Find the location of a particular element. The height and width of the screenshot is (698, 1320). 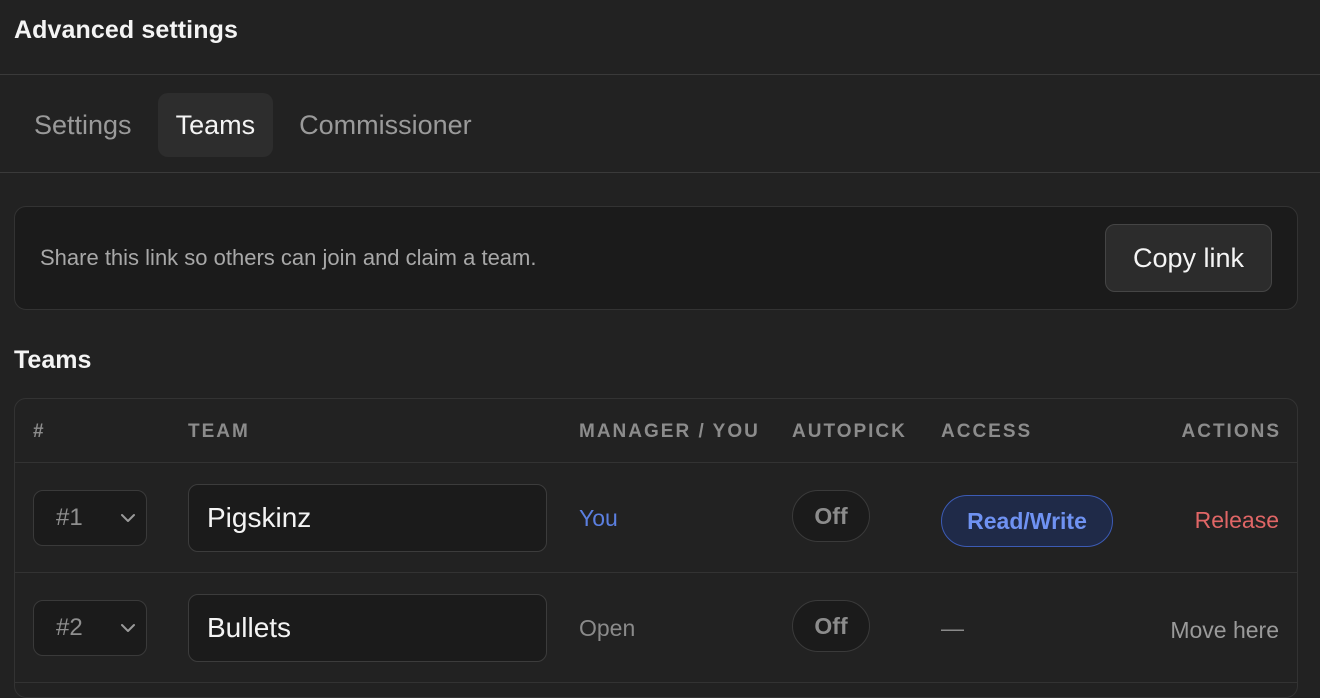

tab-settings: Settings is located at coordinates (83, 125).